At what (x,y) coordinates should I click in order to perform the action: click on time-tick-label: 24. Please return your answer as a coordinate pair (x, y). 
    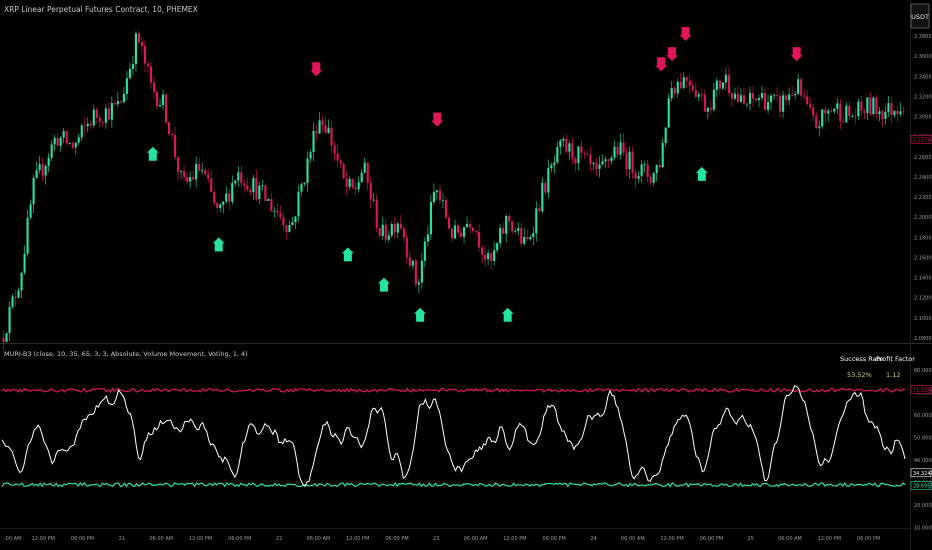
    Looking at the image, I should click on (593, 539).